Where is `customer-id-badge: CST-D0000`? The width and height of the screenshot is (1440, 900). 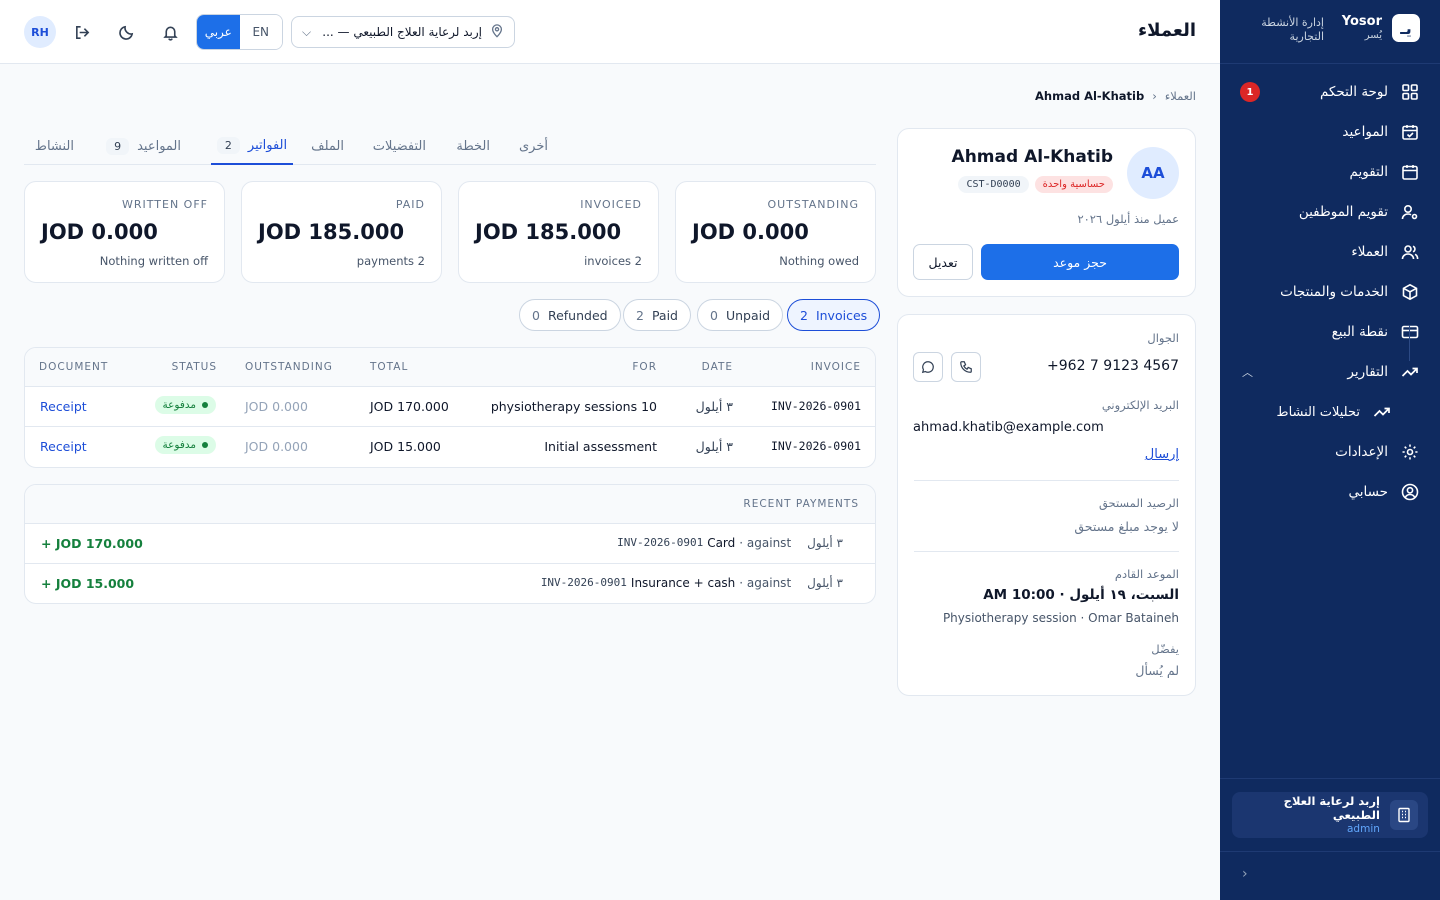 customer-id-badge: CST-D0000 is located at coordinates (993, 184).